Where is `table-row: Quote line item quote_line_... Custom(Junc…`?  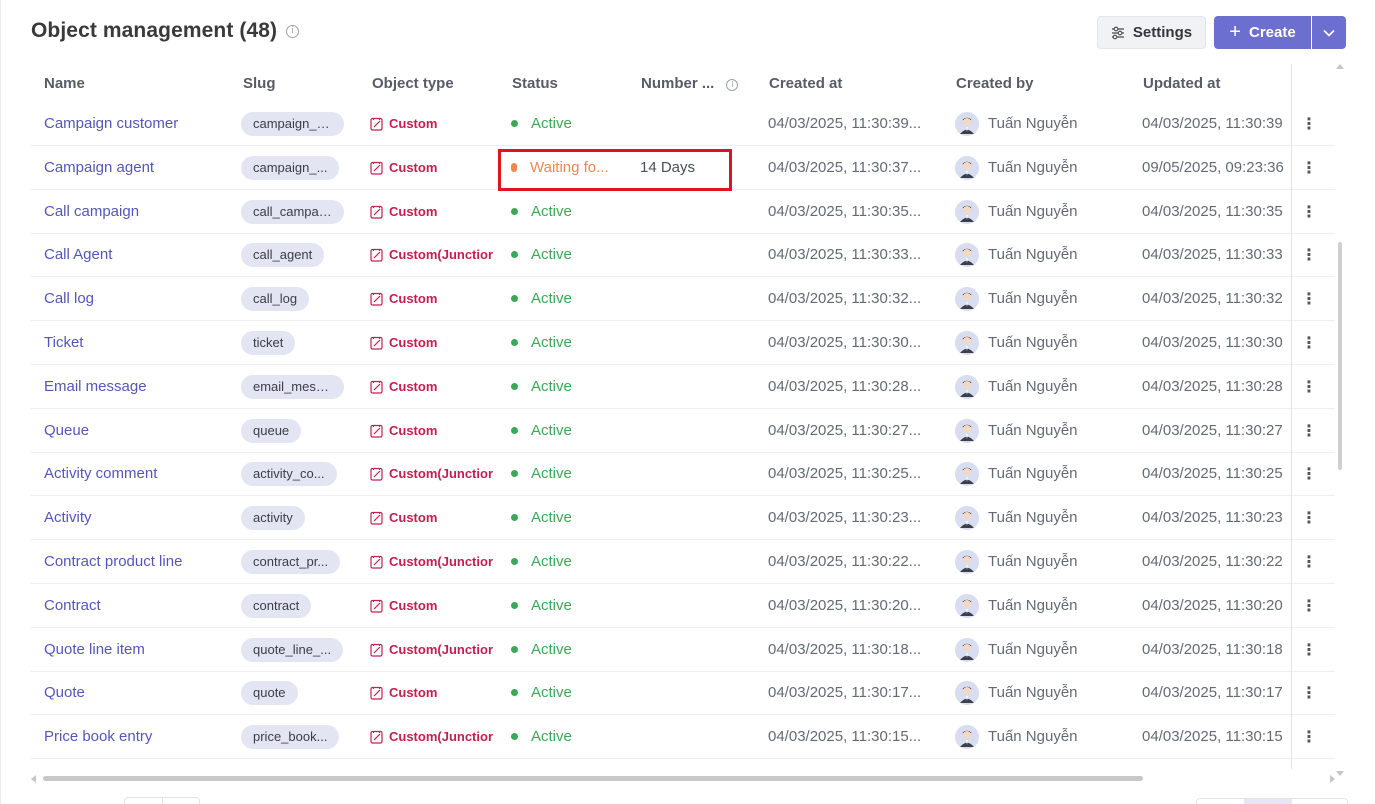
table-row: Quote line item quote_line_... Custom(Junc… is located at coordinates (683, 650).